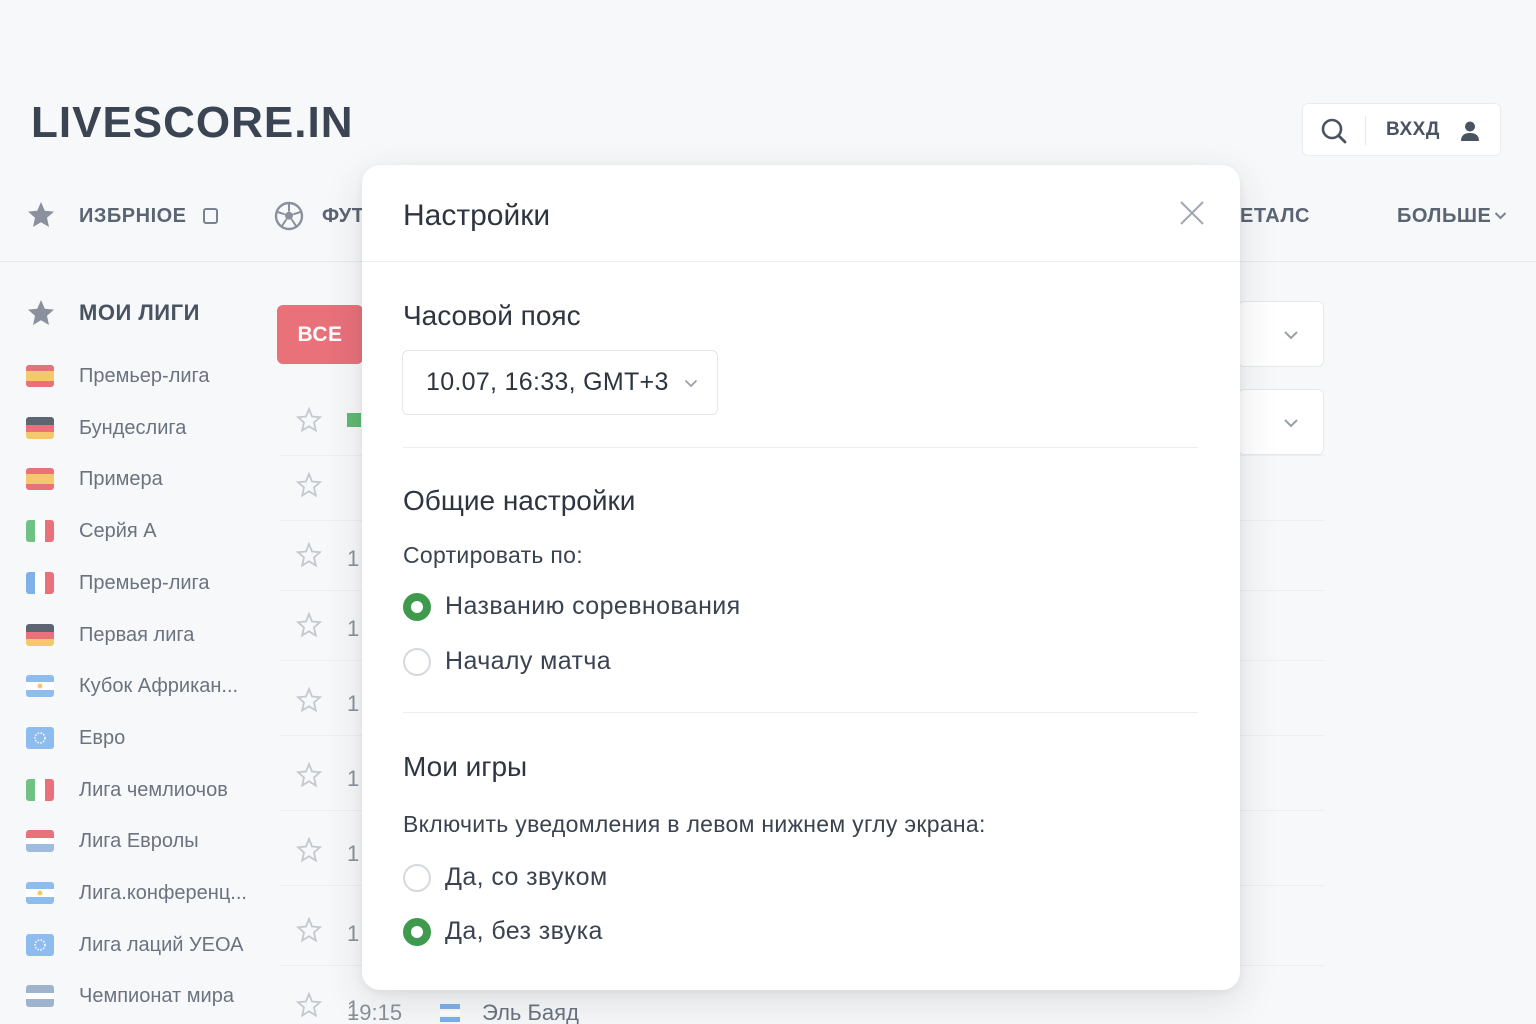 The image size is (1536, 1024). I want to click on sidebar-item-label: Первая лига, so click(137, 634).